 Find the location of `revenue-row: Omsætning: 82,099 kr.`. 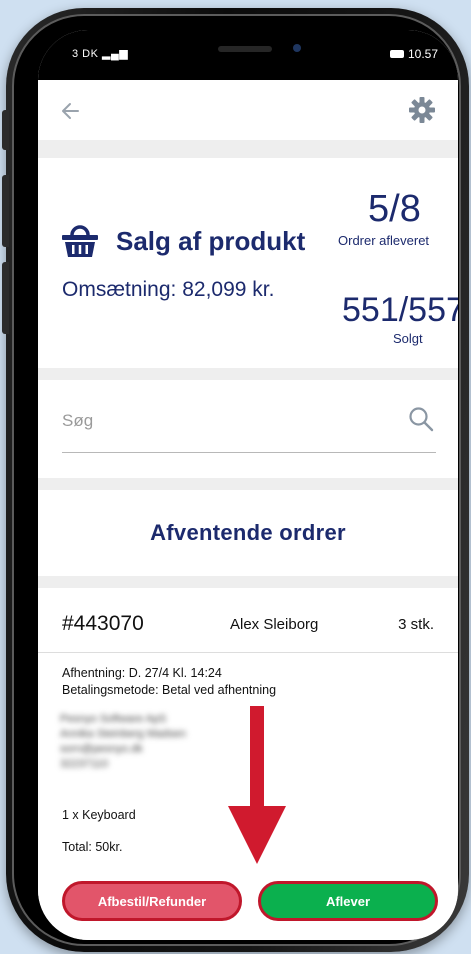

revenue-row: Omsætning: 82,099 kr. is located at coordinates (168, 290).